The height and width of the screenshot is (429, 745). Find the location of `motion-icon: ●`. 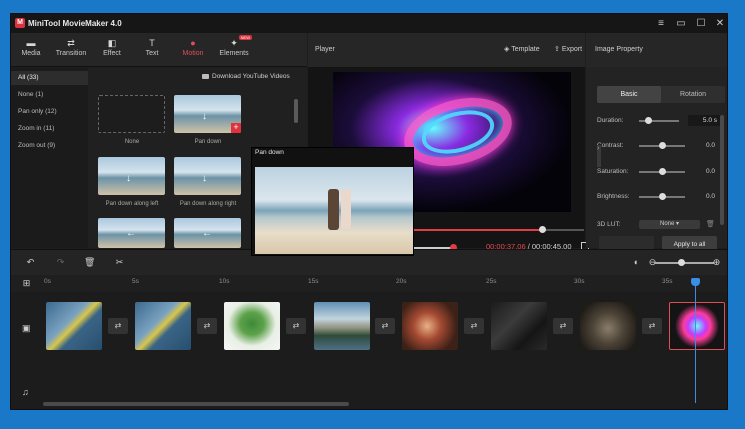

motion-icon: ● is located at coordinates (193, 43).